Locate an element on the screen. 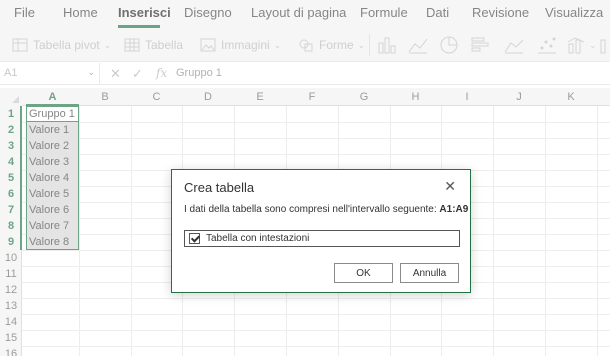  headers-checkbox-row: Tabella con intestazioni is located at coordinates (322, 238).